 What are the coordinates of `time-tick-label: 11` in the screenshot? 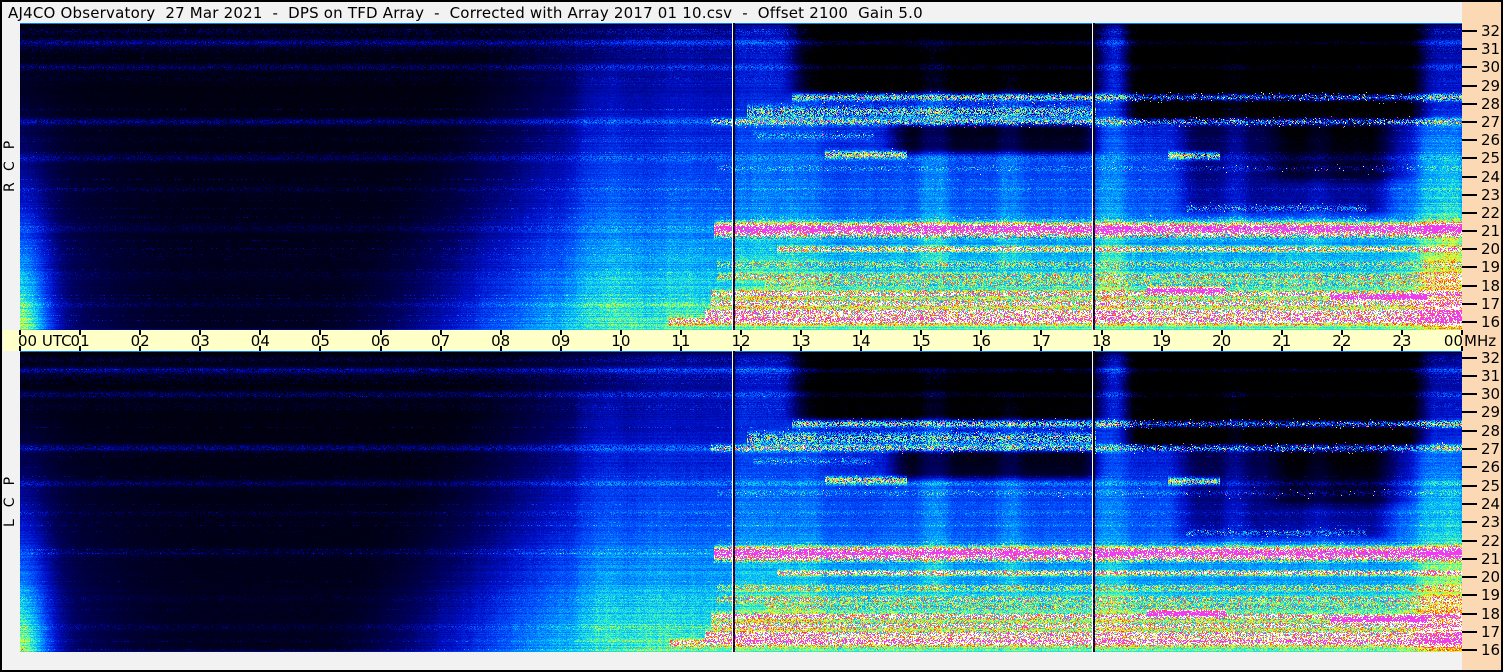 It's located at (681, 341).